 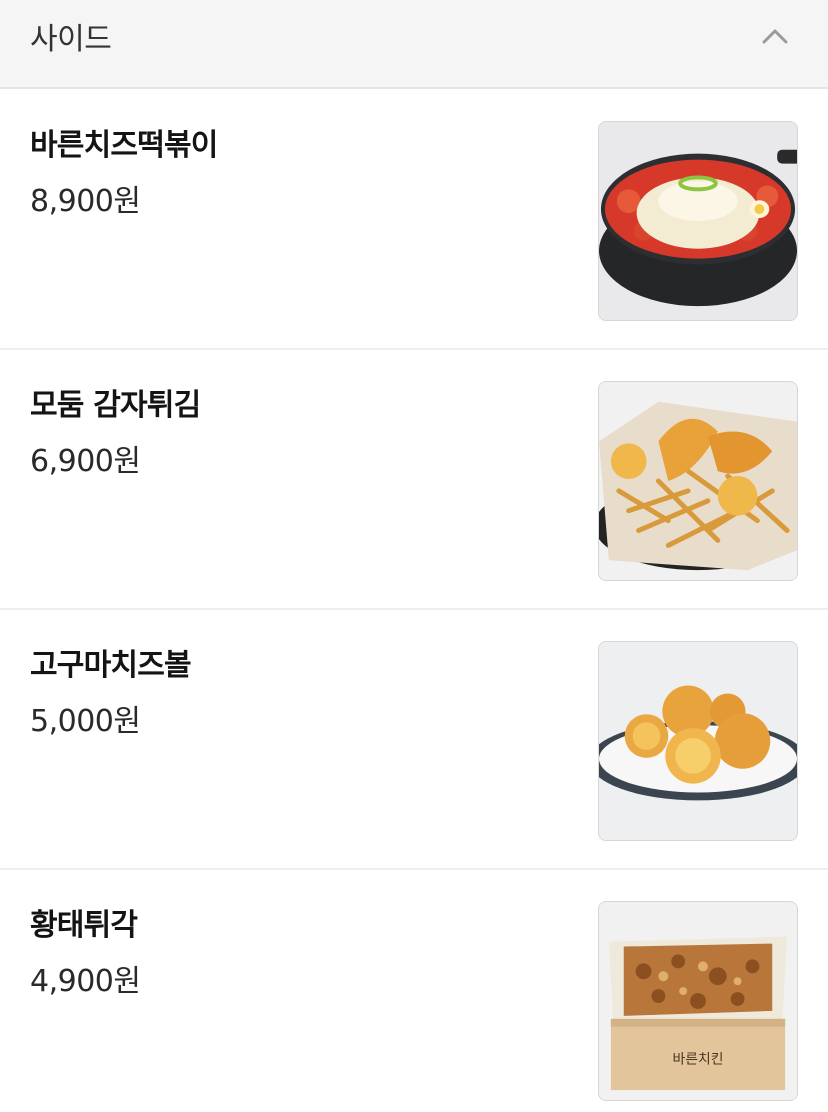 What do you see at coordinates (111, 665) in the screenshot?
I see `item-name: 고구마치즈볼` at bounding box center [111, 665].